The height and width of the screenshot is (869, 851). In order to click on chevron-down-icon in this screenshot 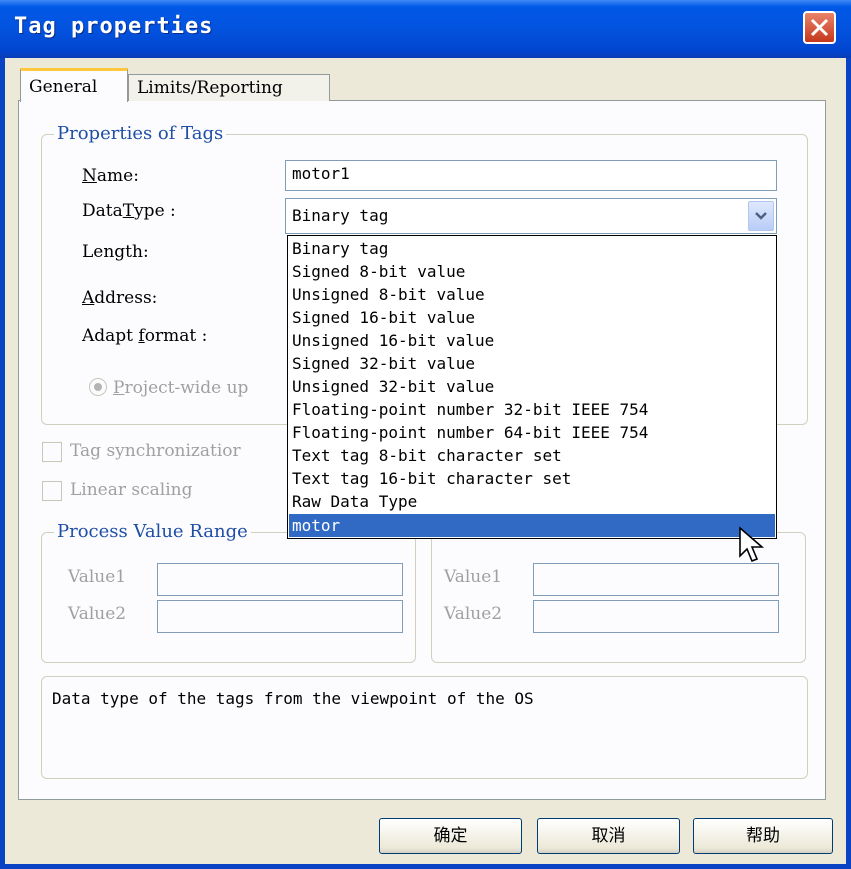, I will do `click(761, 216)`.